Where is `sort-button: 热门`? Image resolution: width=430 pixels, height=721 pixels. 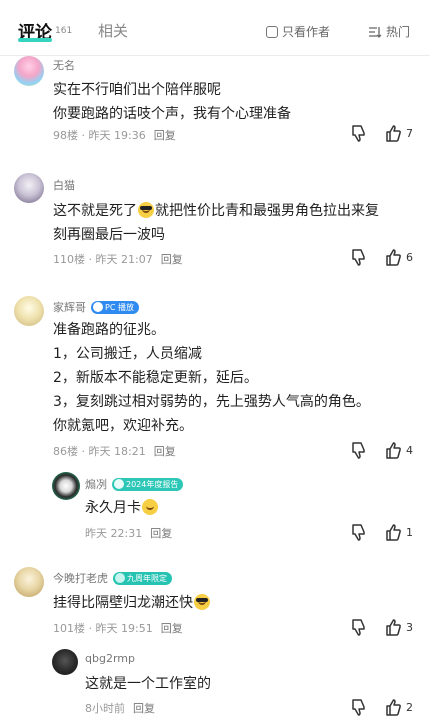 sort-button: 热门 is located at coordinates (389, 31).